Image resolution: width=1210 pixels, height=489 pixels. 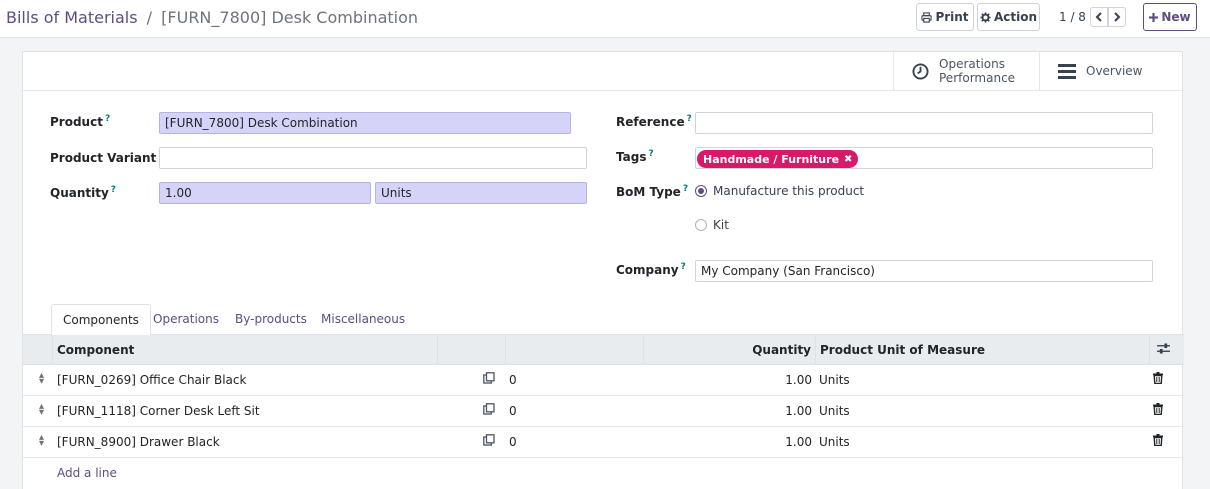 I want to click on tab-operations: Operations, so click(x=186, y=319).